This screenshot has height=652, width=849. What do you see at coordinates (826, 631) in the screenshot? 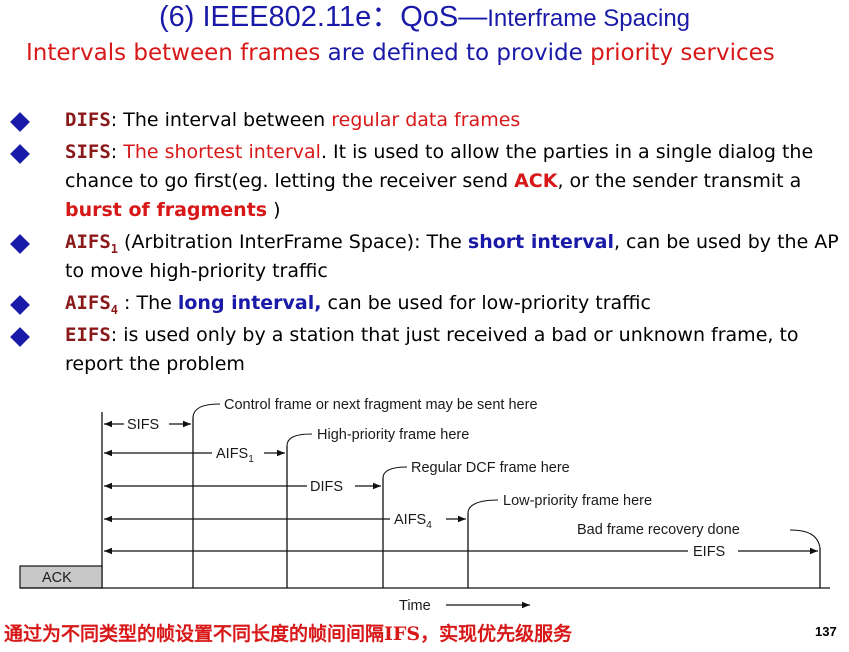
I see `page-number: 137` at bounding box center [826, 631].